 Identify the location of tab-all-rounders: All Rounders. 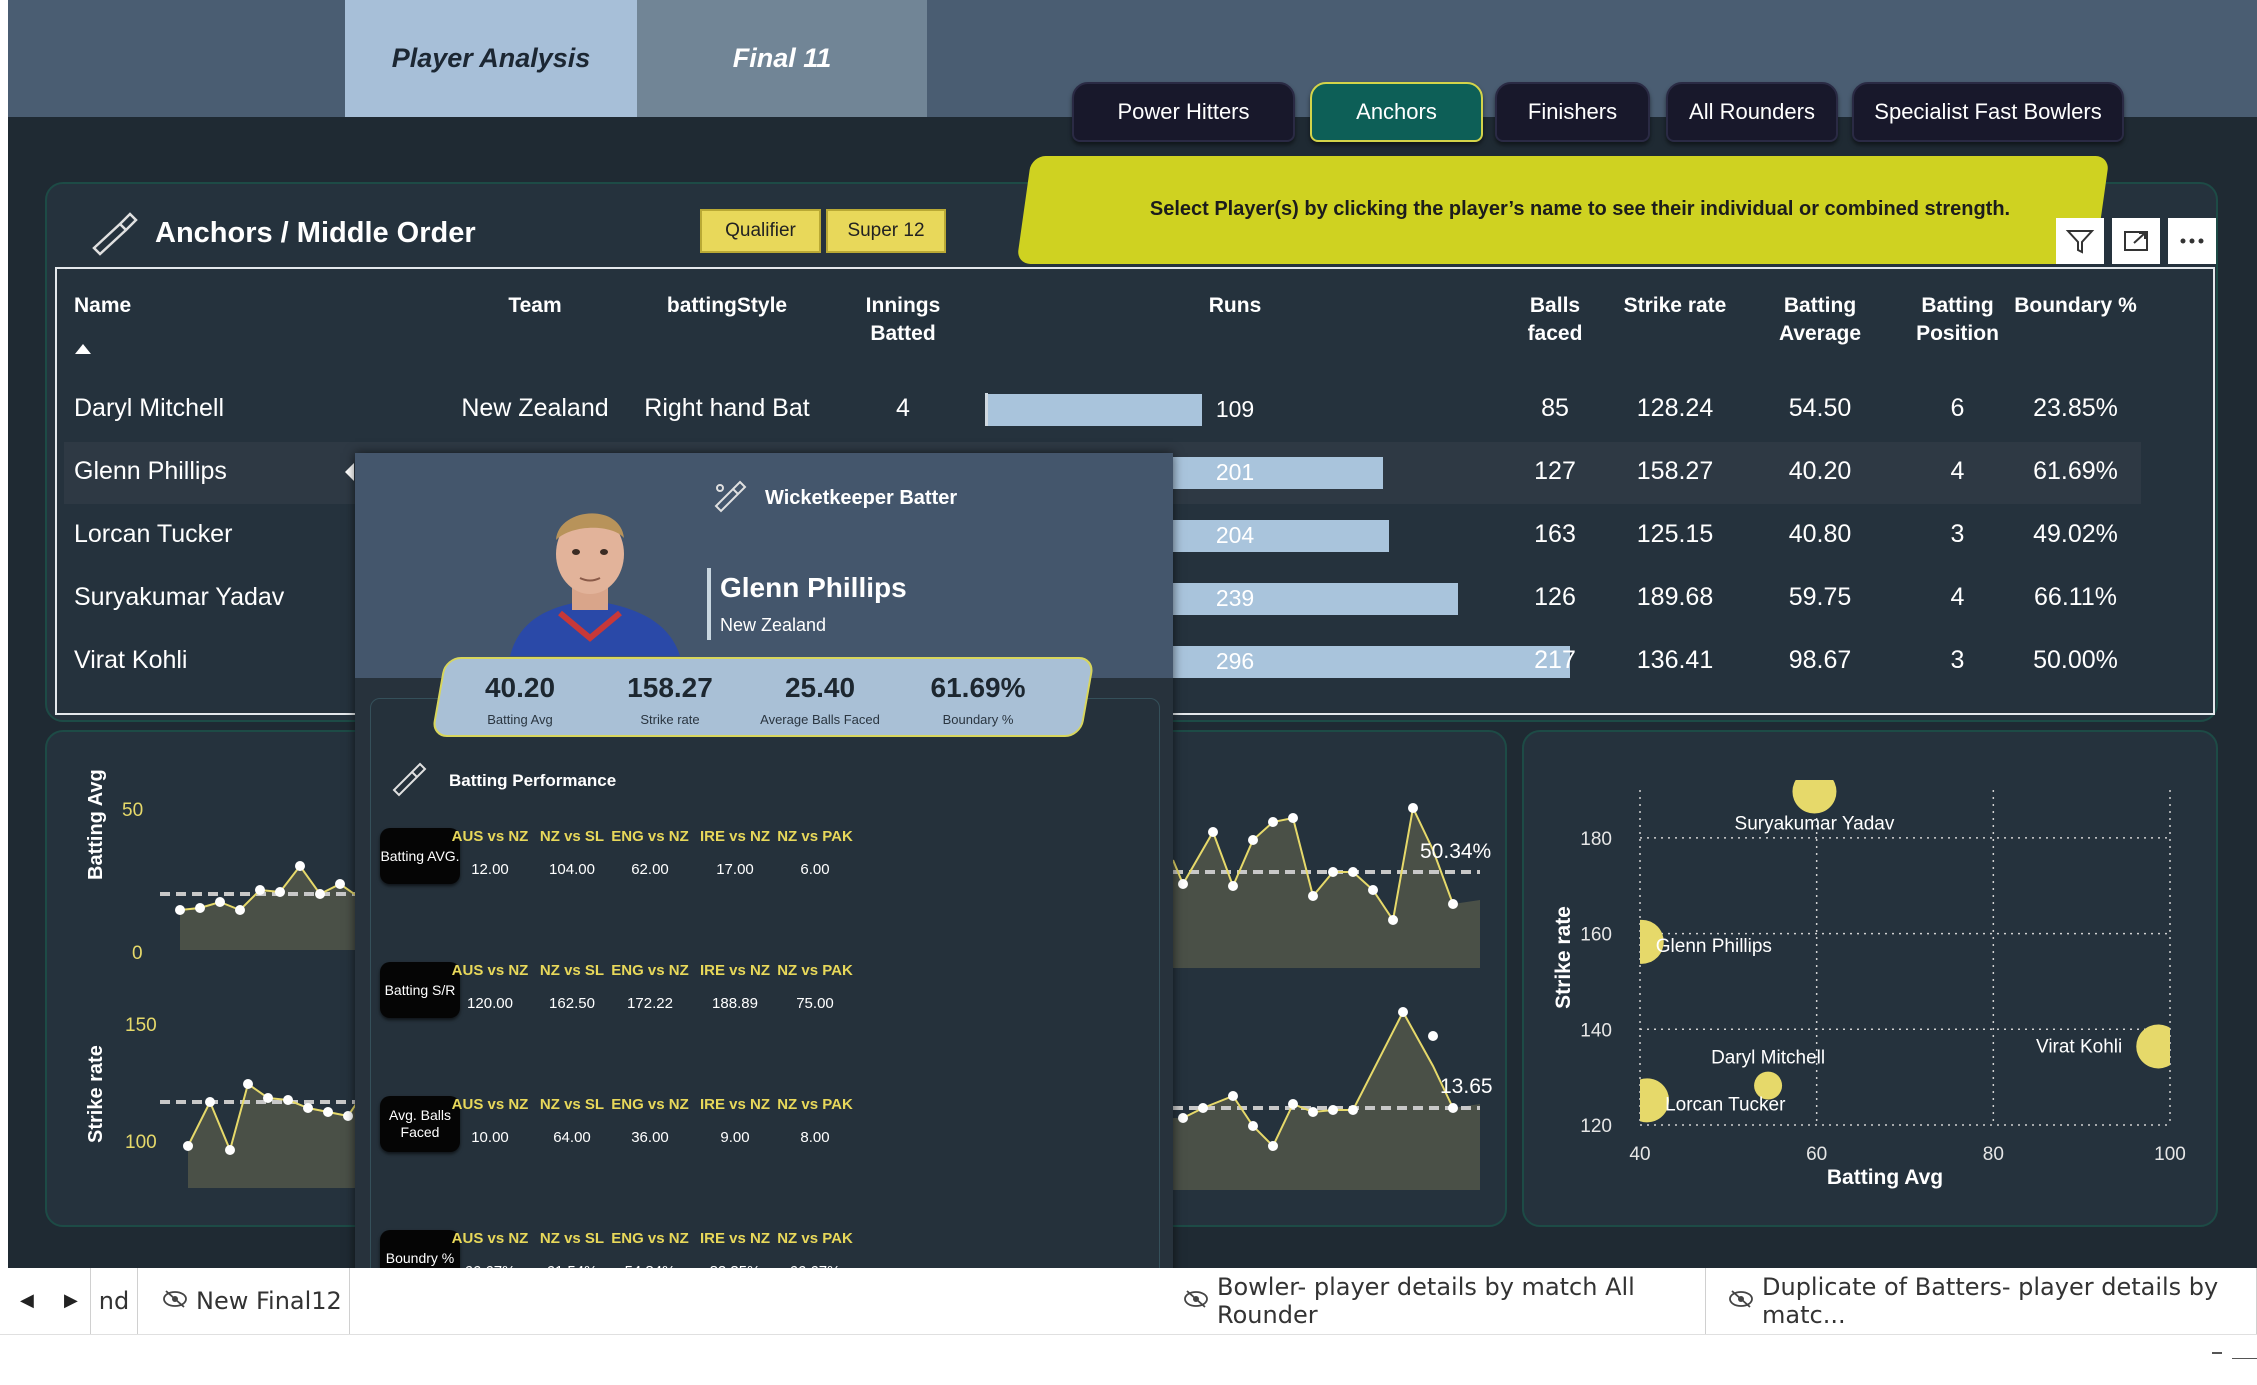
(1752, 112).